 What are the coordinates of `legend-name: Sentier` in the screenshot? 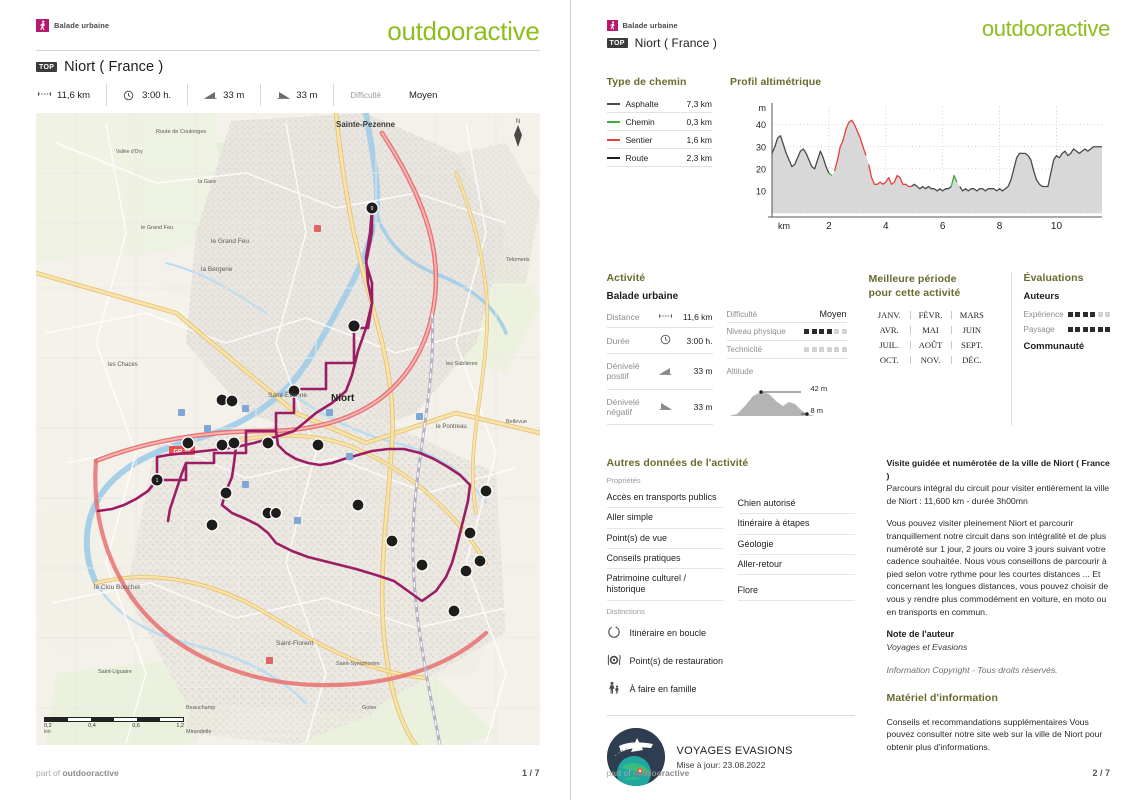 It's located at (639, 139).